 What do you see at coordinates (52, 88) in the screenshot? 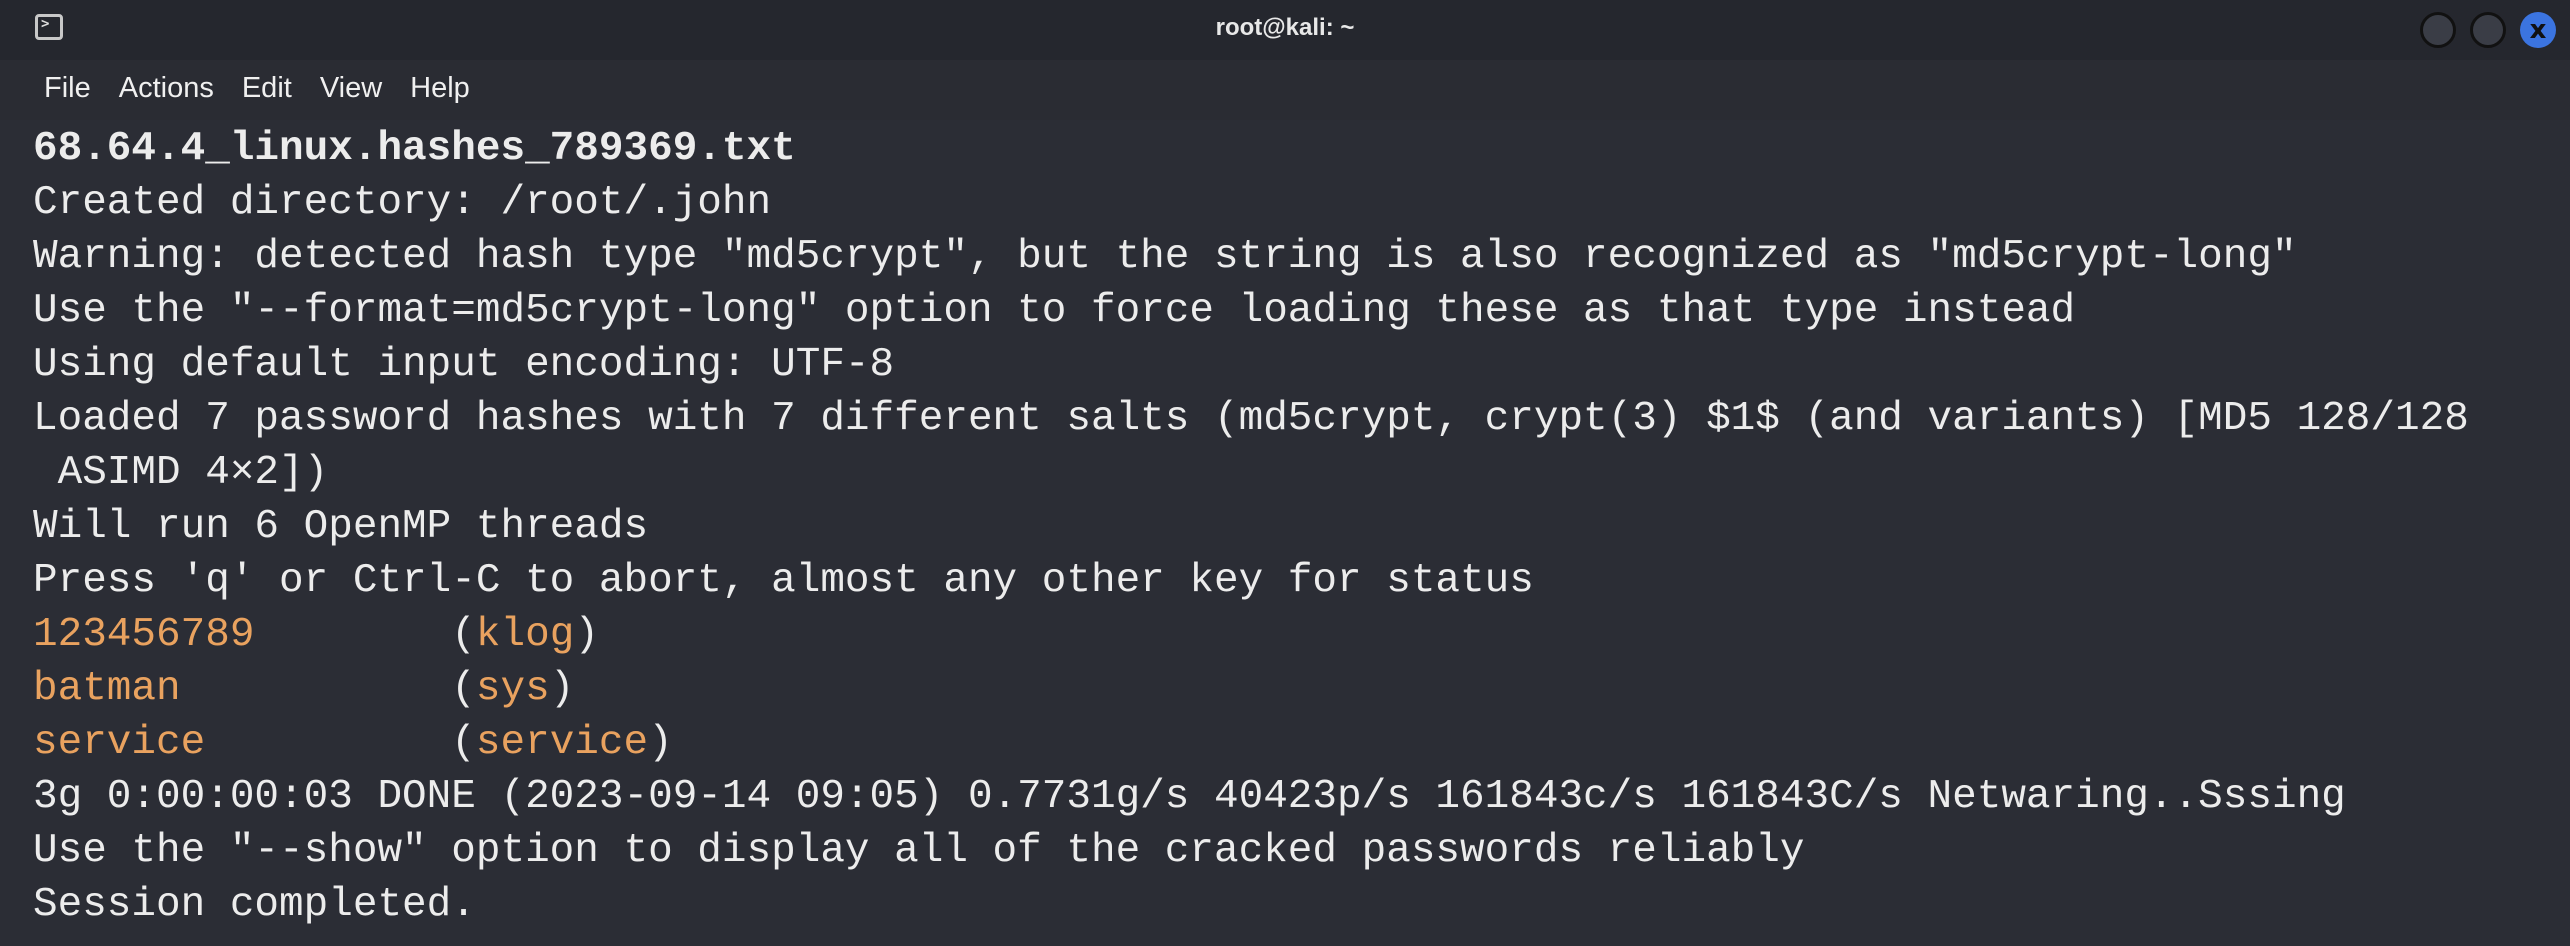
I see `menu-file: File` at bounding box center [52, 88].